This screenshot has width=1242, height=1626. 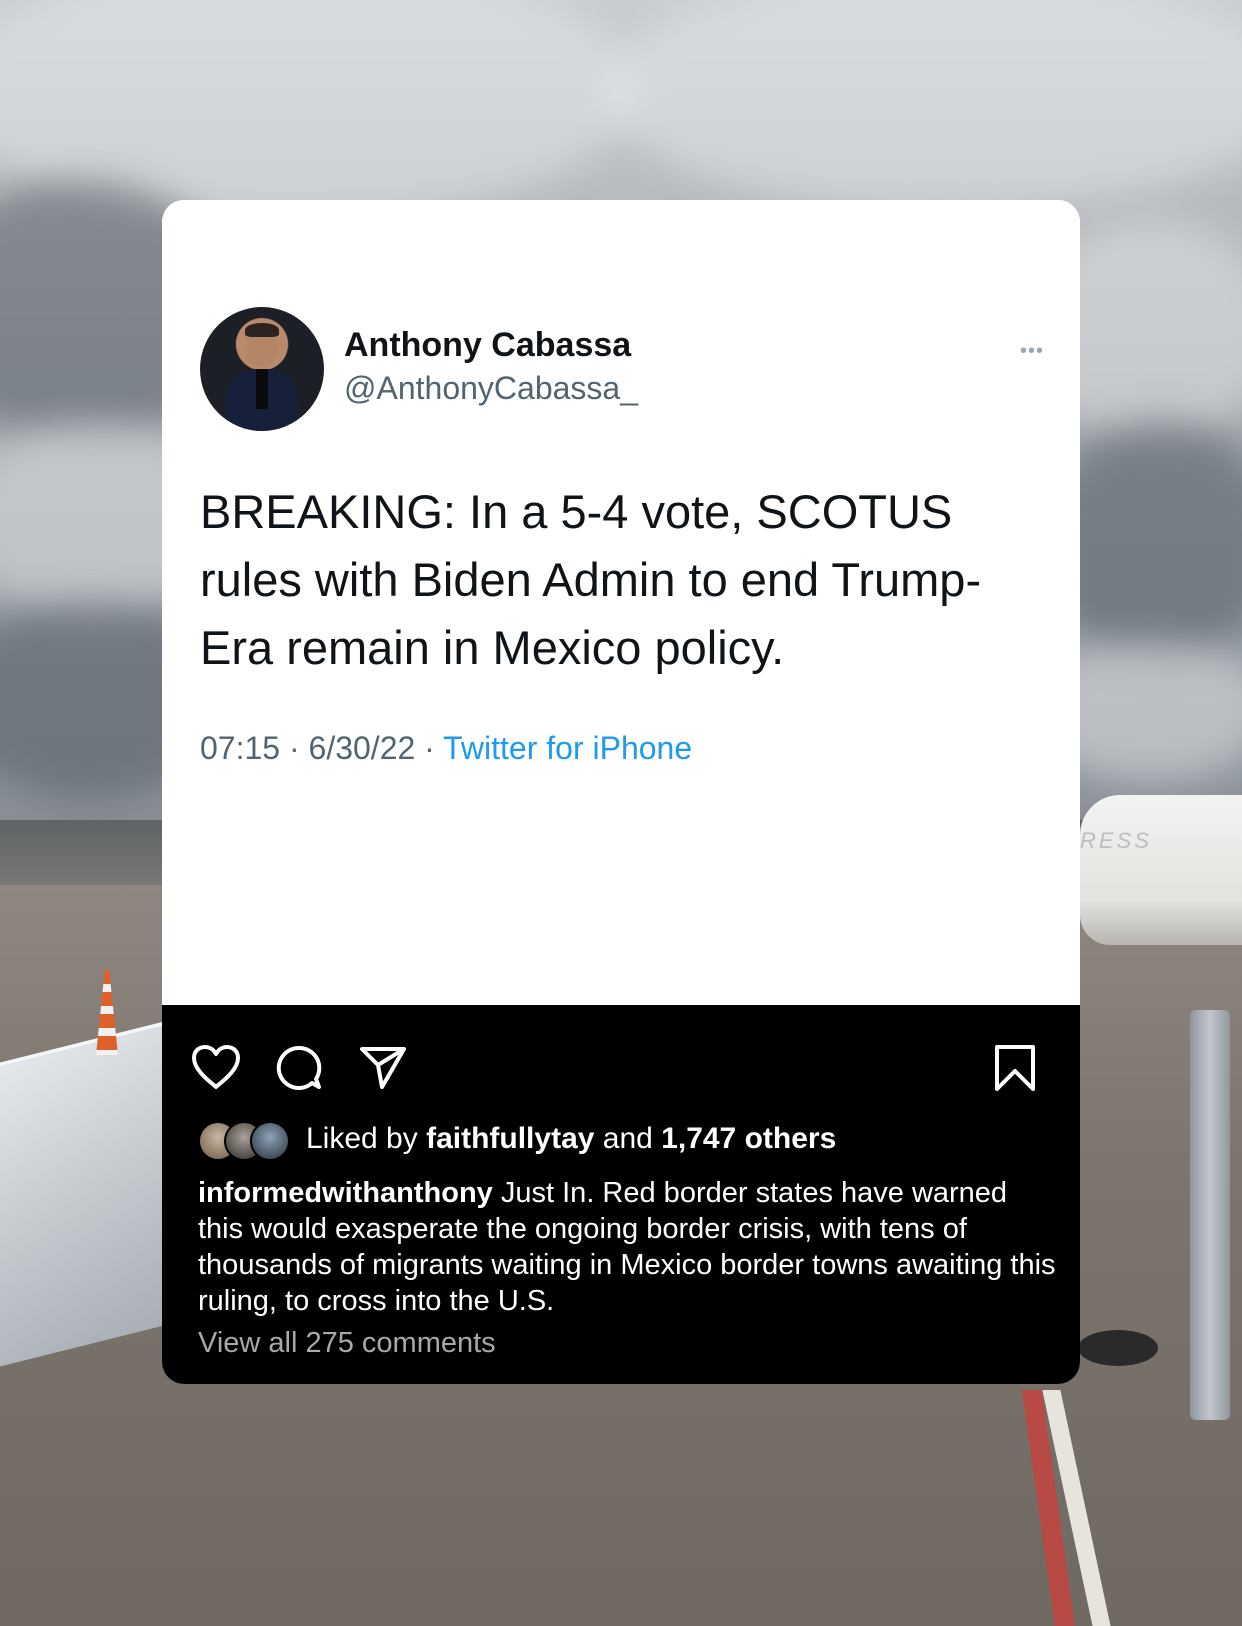 What do you see at coordinates (216, 1069) in the screenshot?
I see `heart-icon` at bounding box center [216, 1069].